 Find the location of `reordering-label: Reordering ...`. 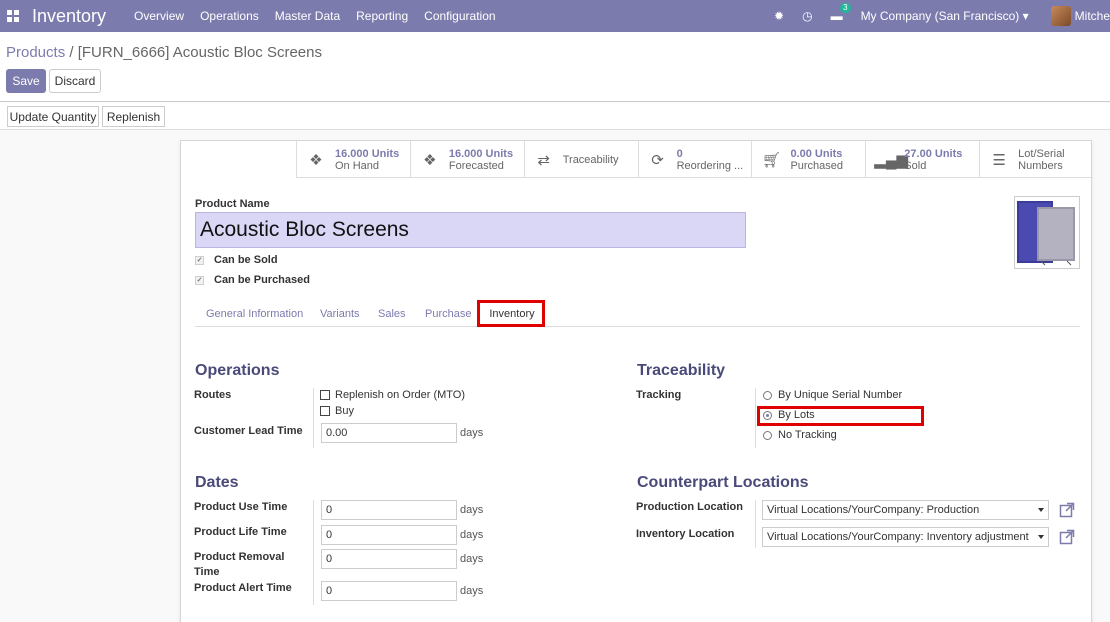

reordering-label: Reordering ... is located at coordinates (710, 165).